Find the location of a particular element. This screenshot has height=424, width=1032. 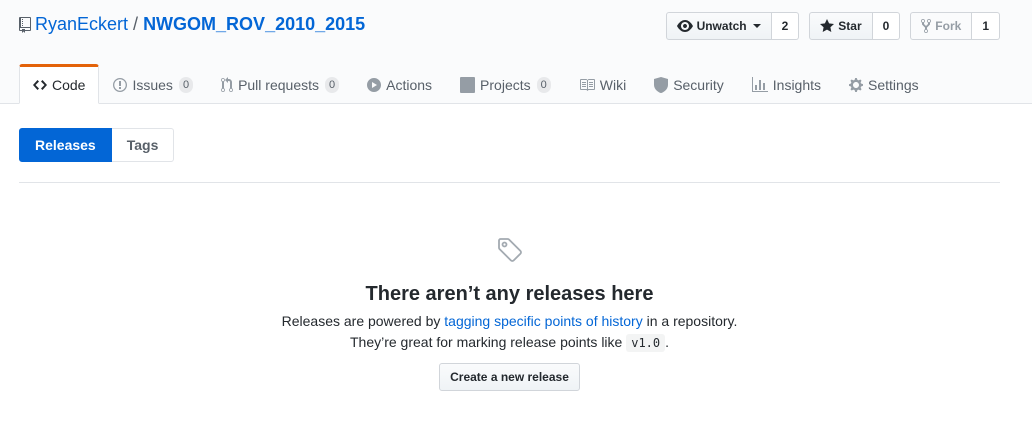

tag-icon is located at coordinates (510, 250).